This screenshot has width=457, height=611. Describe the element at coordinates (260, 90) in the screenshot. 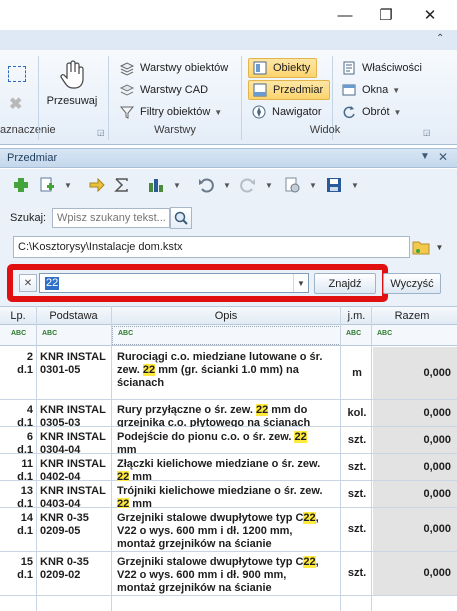

I see `quantities-icon` at that location.